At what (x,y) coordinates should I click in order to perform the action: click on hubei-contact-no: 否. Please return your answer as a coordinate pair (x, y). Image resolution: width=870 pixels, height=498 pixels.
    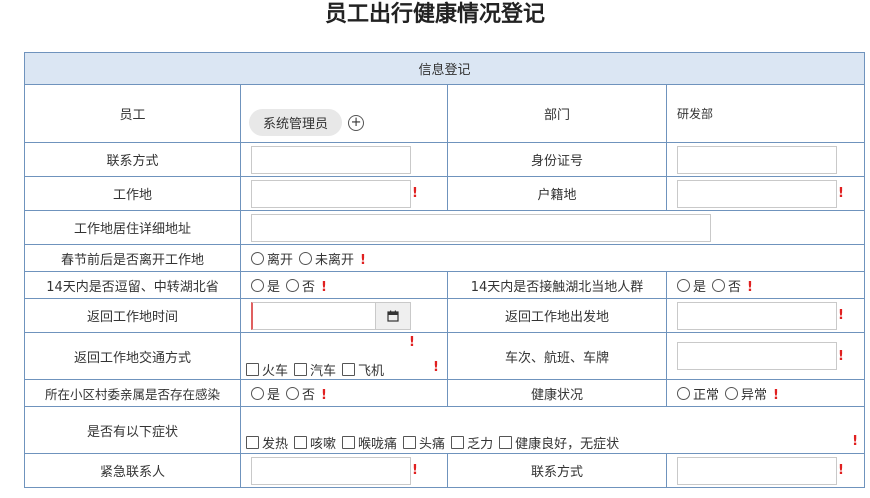
    Looking at the image, I should click on (726, 285).